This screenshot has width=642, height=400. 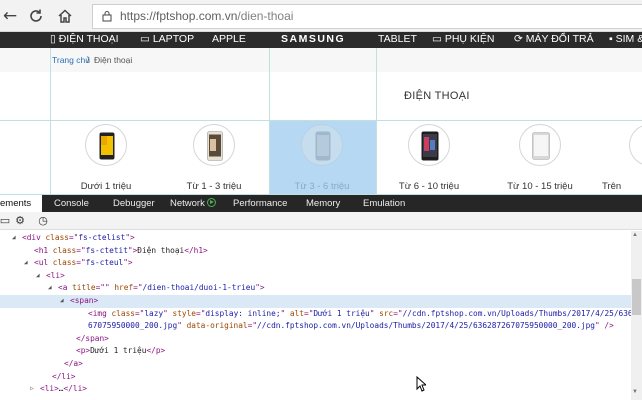 What do you see at coordinates (84, 39) in the screenshot?
I see `nav-item-phone: ▯ ĐIỆN THOẠI` at bounding box center [84, 39].